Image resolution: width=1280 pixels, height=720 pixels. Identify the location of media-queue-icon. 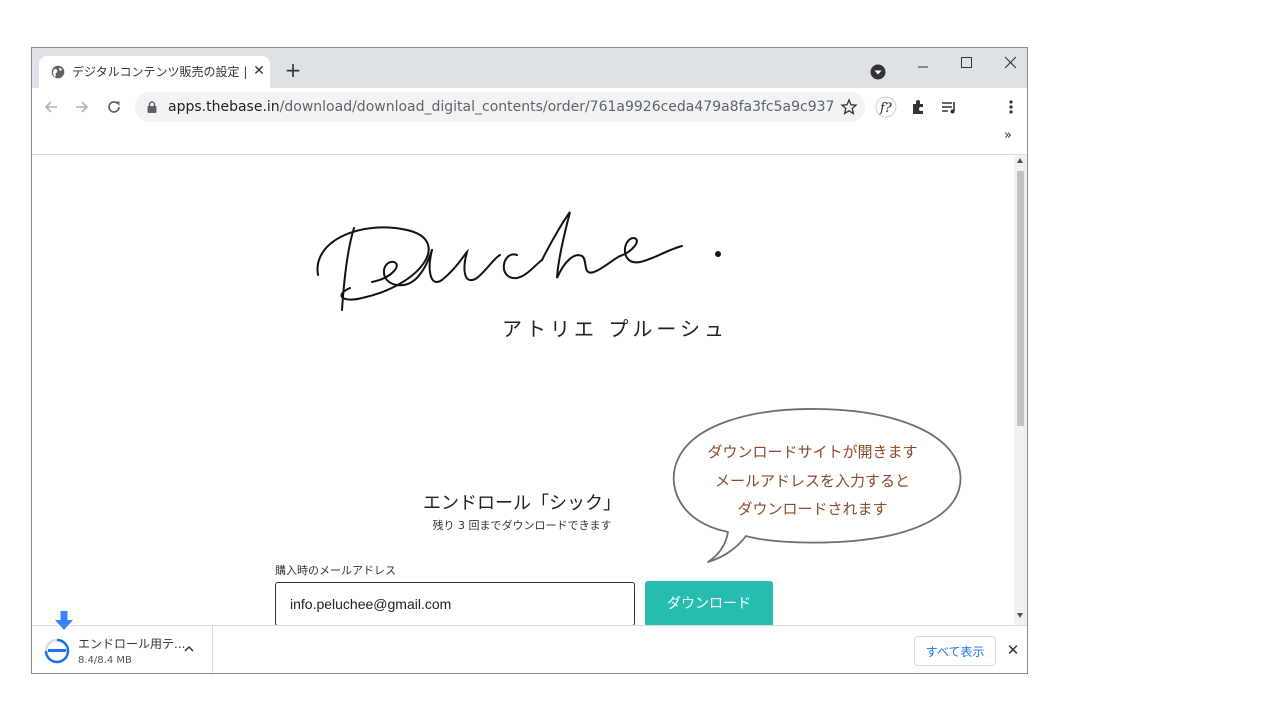
(949, 107).